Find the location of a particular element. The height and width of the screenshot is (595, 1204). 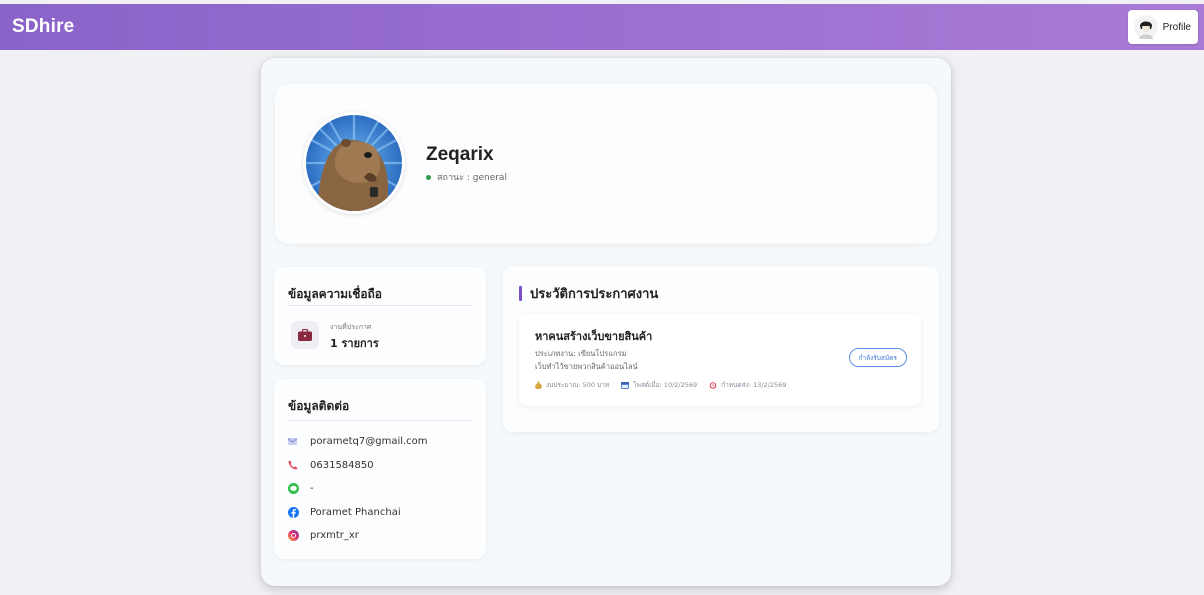

capybara-avatar-image is located at coordinates (354, 163).